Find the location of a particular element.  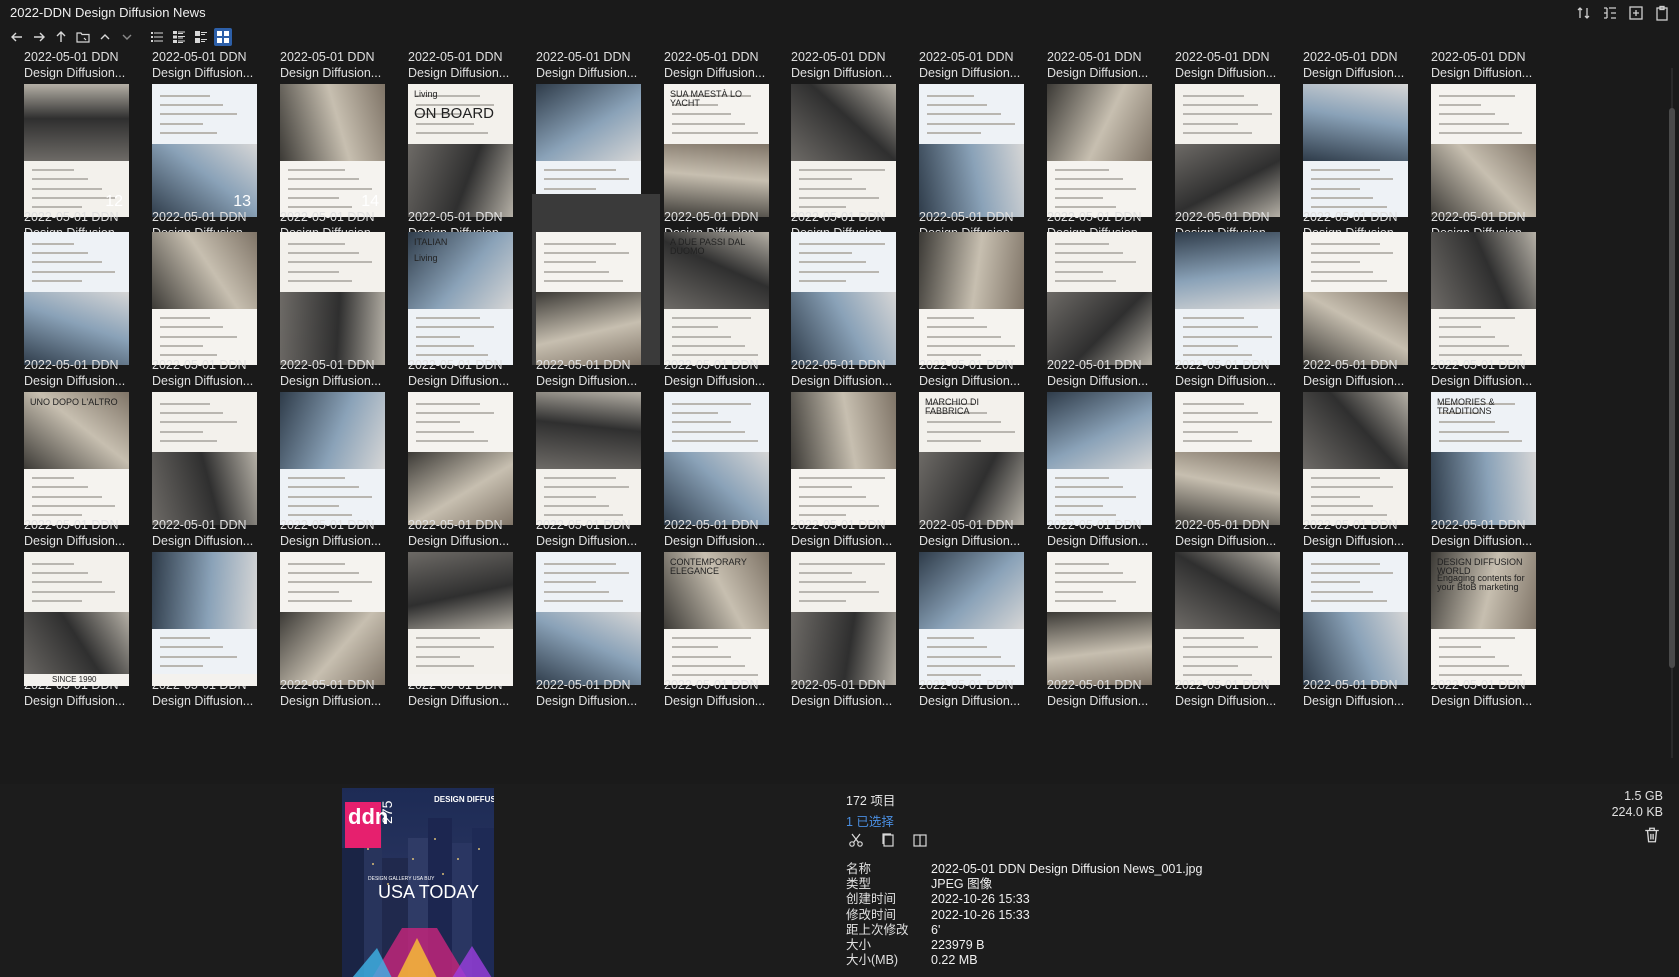

sort-icon is located at coordinates (1584, 13).